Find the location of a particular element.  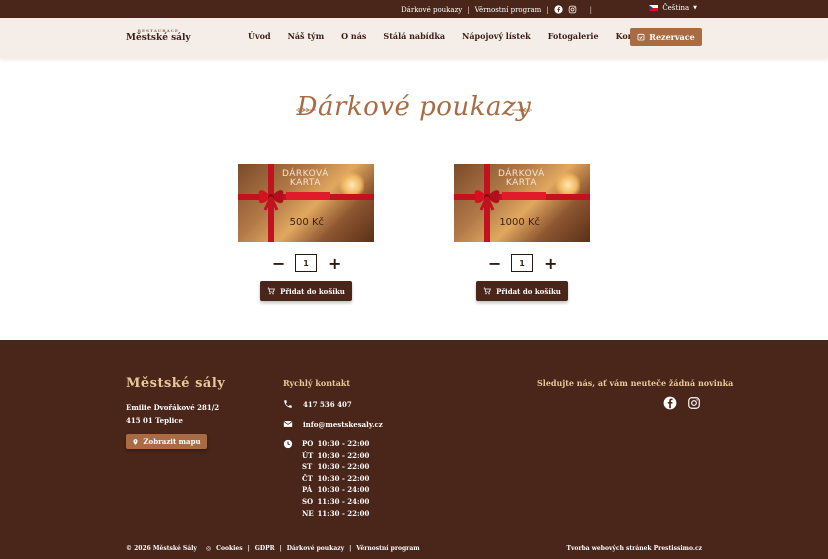

cart-icon is located at coordinates (487, 291).